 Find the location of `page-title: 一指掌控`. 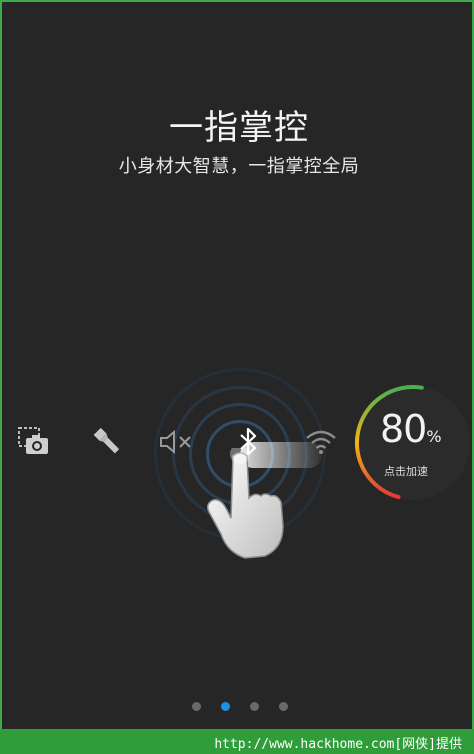

page-title: 一指掌控 is located at coordinates (239, 128).